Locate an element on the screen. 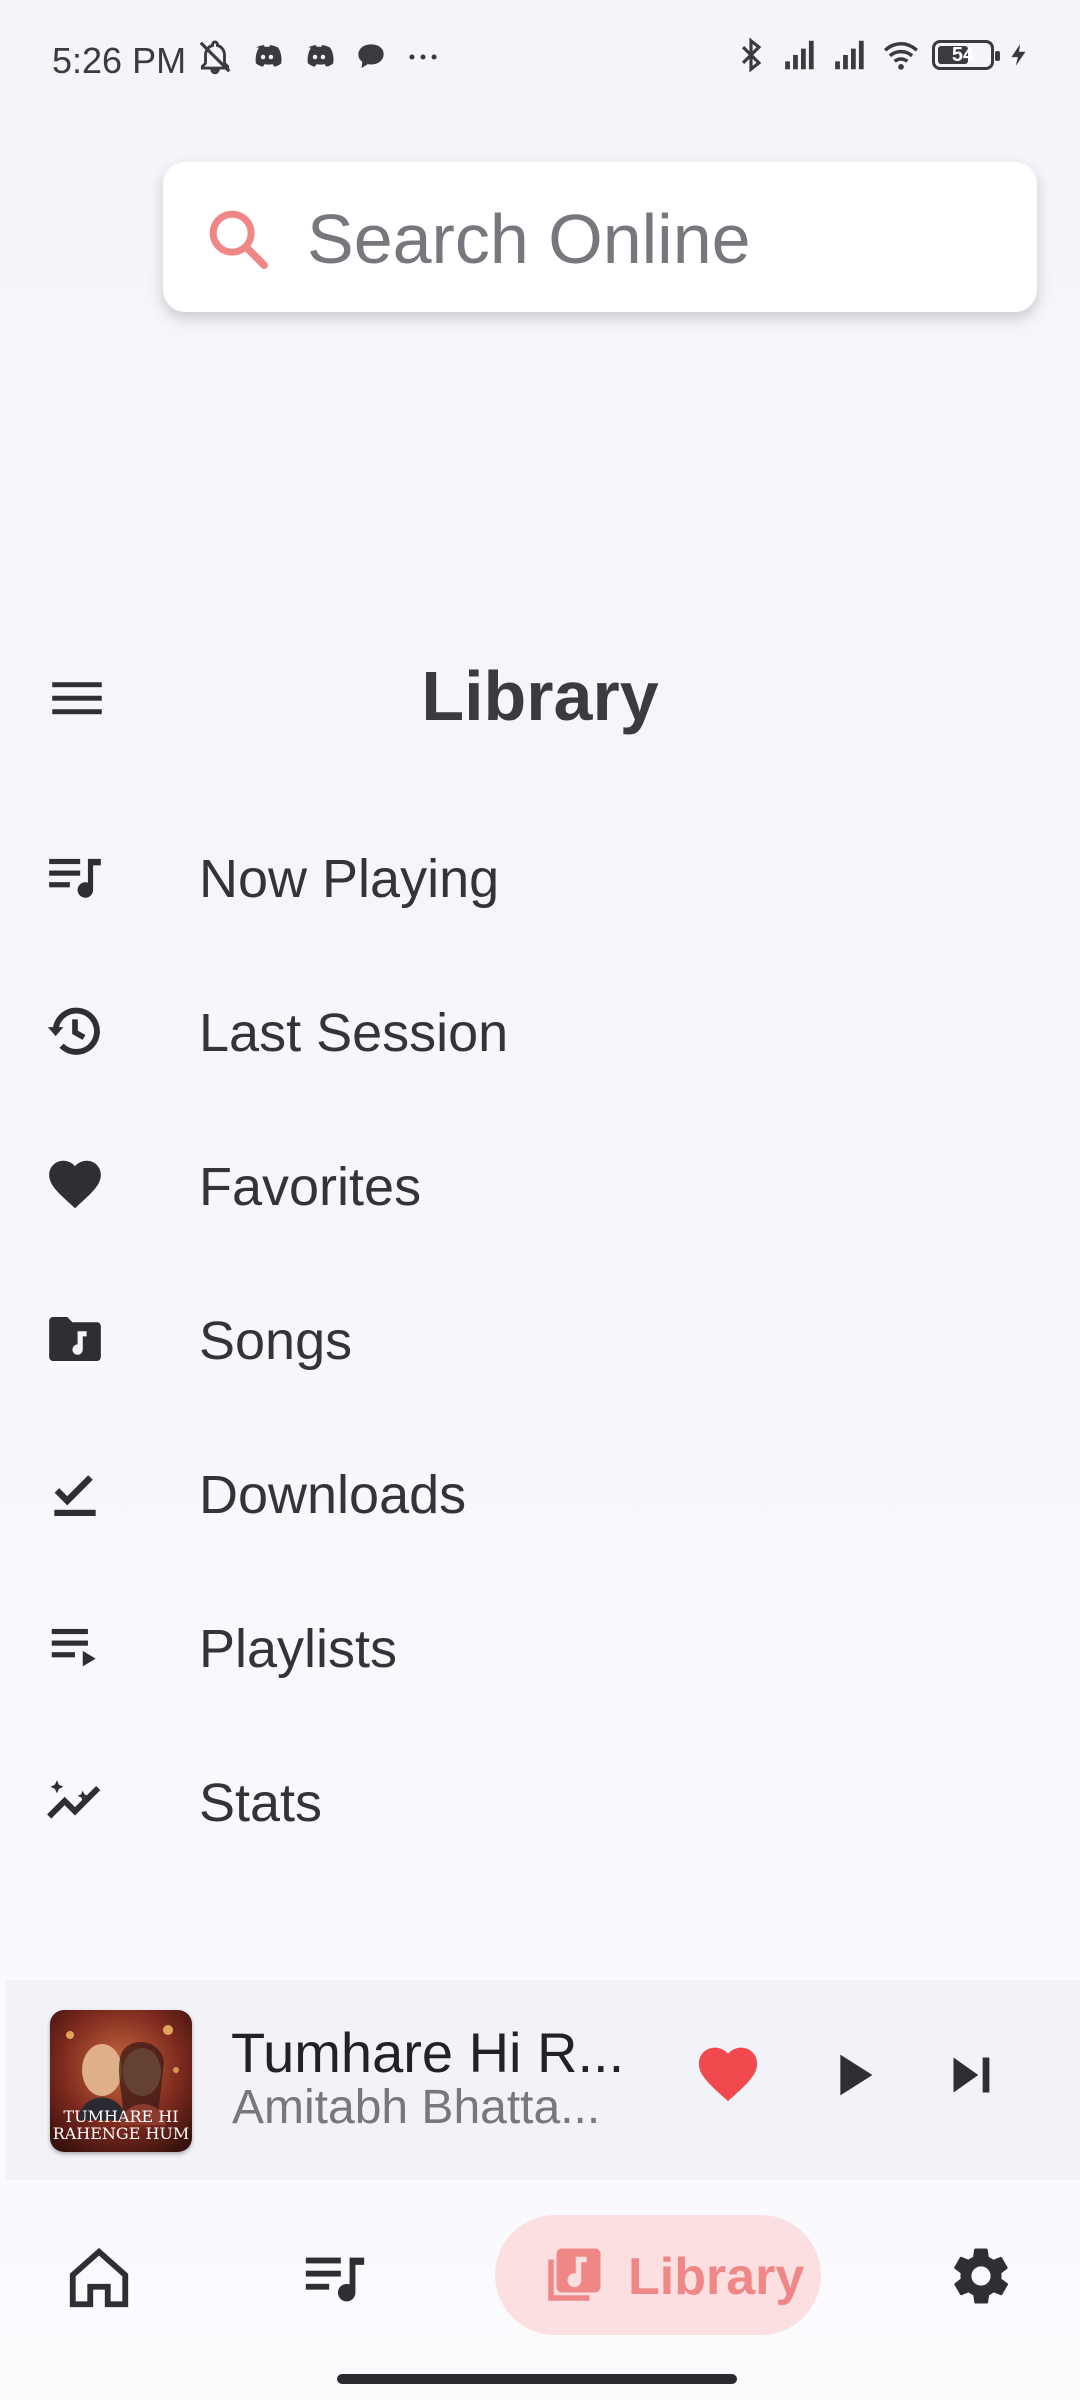 The width and height of the screenshot is (1080, 2400). settings-icon is located at coordinates (981, 2276).